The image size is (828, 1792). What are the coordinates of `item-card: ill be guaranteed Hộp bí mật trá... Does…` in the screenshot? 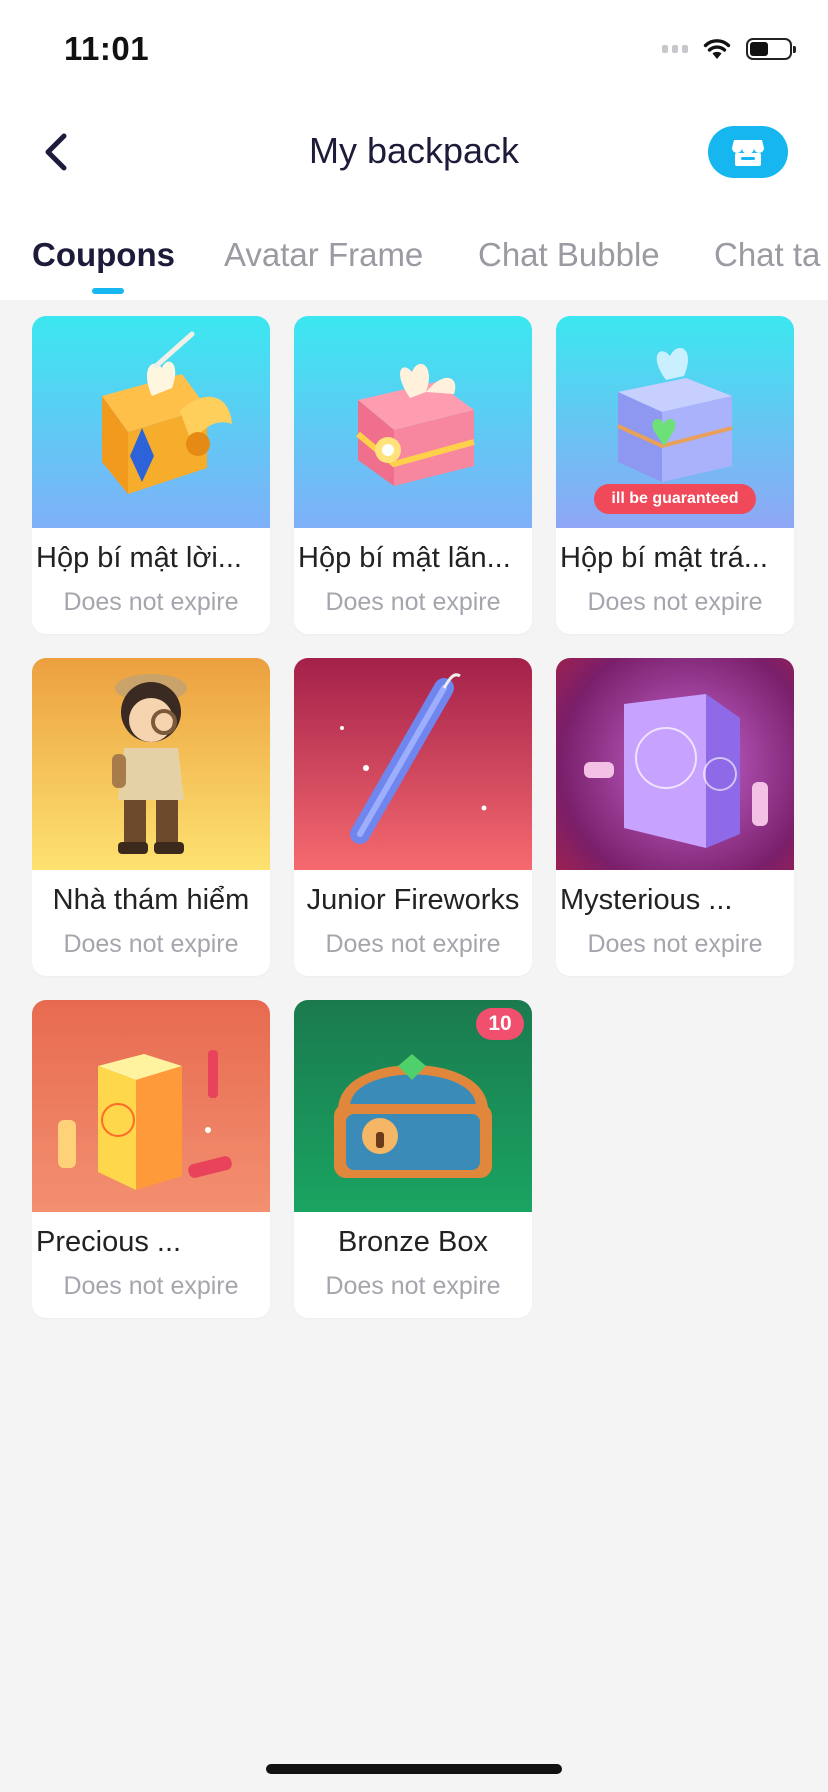 It's located at (675, 475).